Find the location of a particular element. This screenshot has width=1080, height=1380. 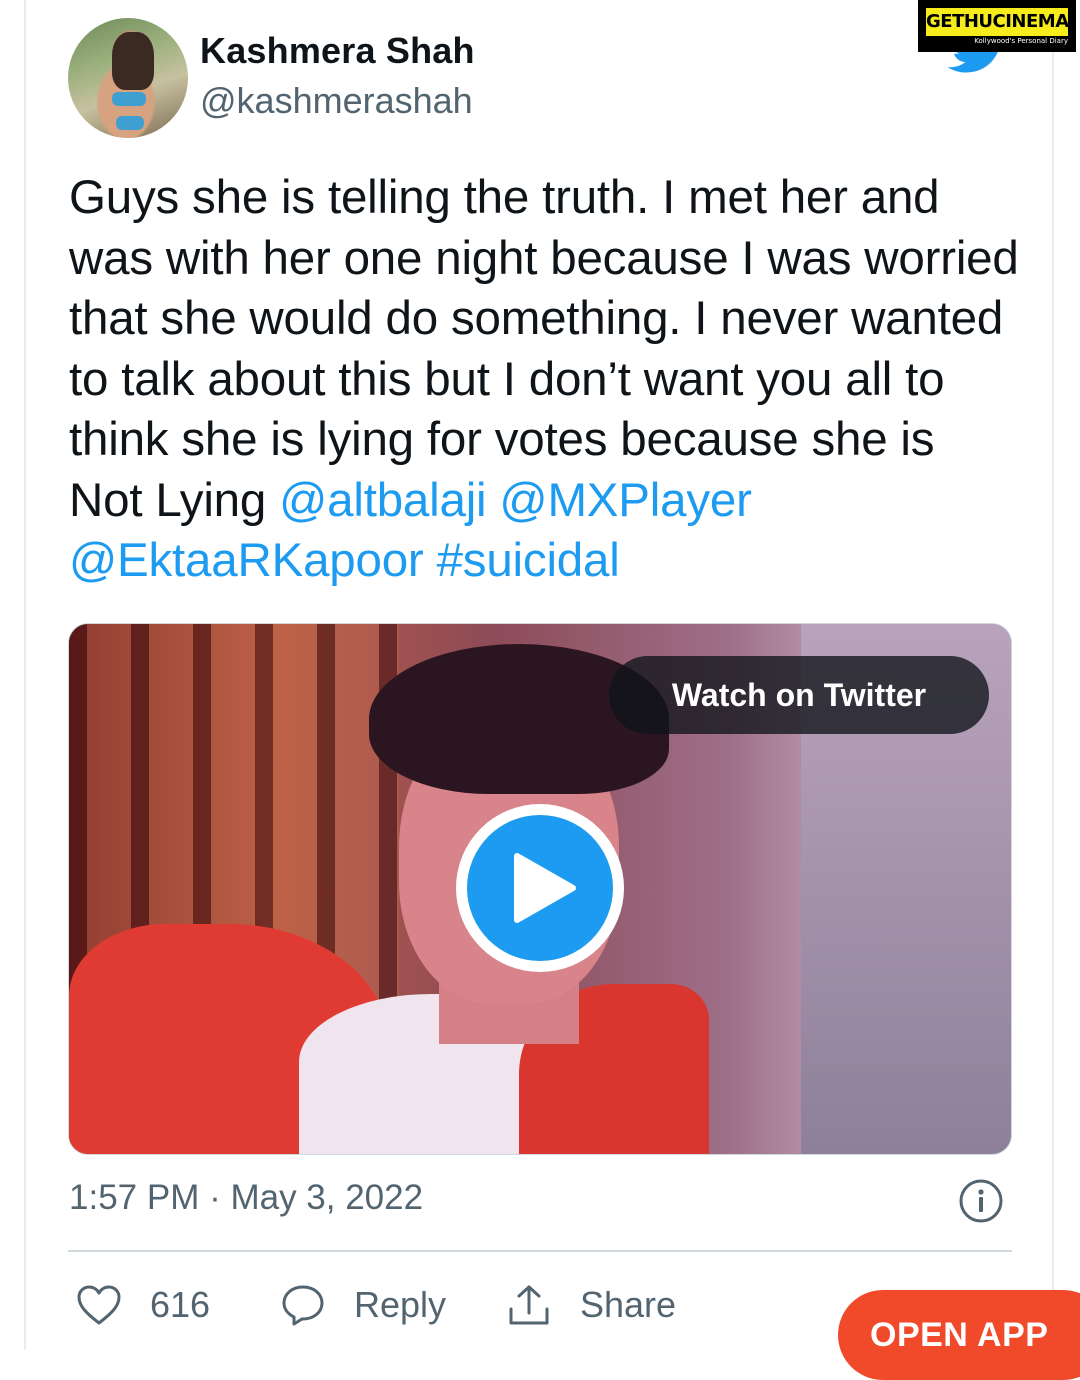

avatar-figure-top is located at coordinates (129, 99).